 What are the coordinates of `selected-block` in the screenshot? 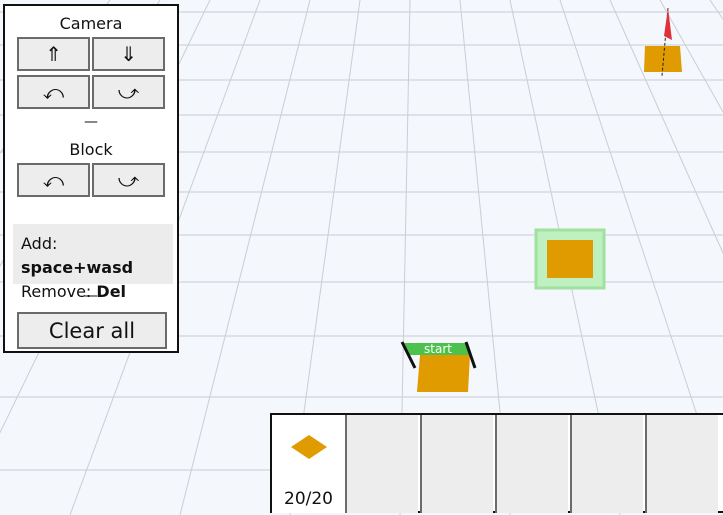 It's located at (570, 259).